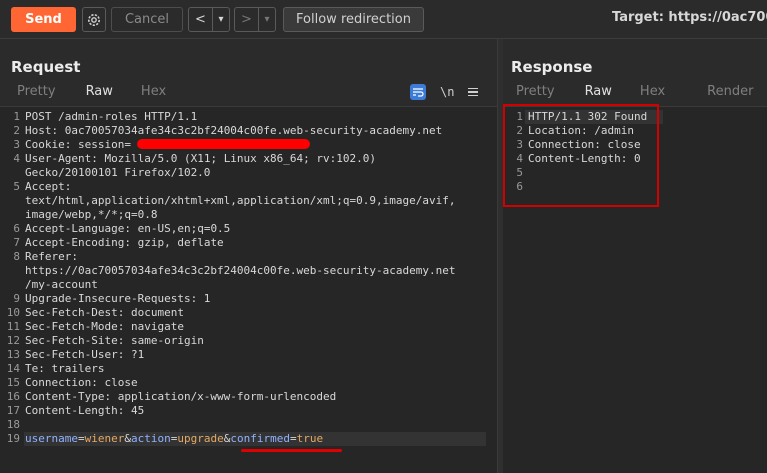  I want to click on line-number: 6, so click(16, 228).